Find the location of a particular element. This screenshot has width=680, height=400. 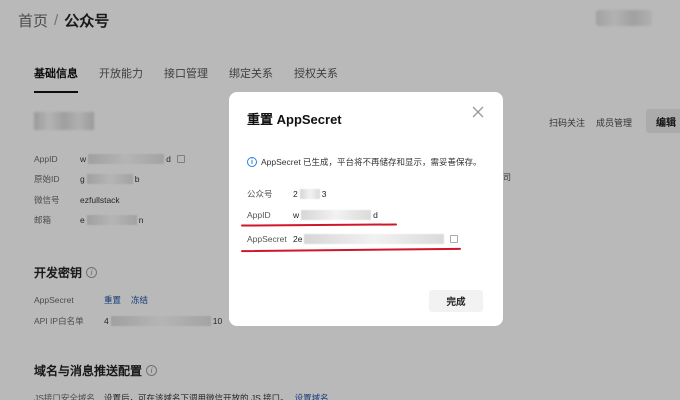

account-suffix: 3 is located at coordinates (324, 194).